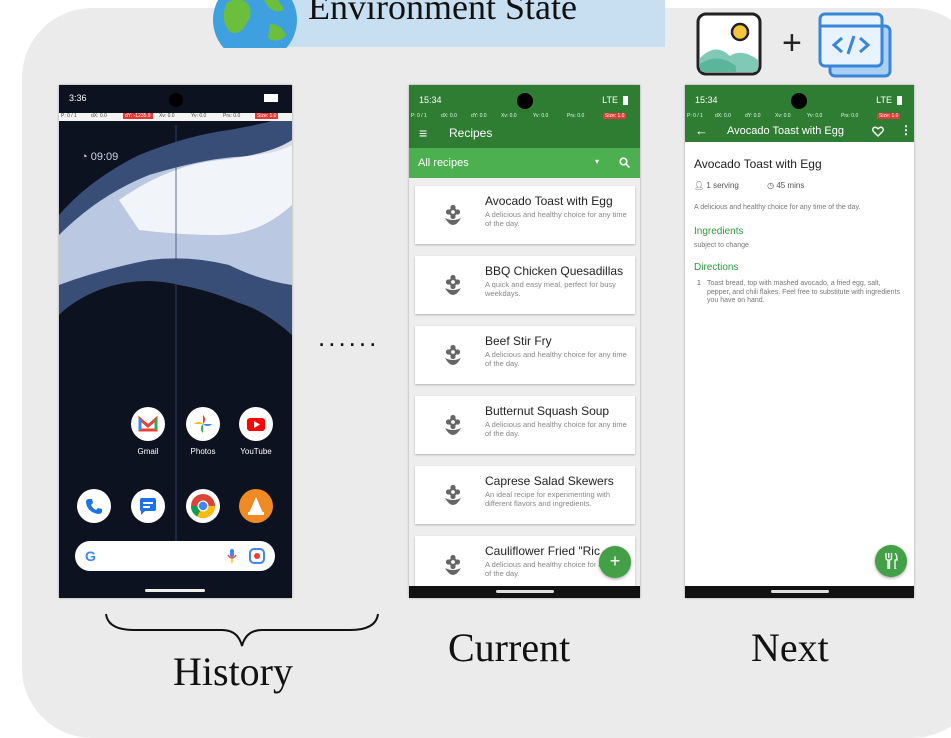  I want to click on utensils-icon, so click(891, 561).